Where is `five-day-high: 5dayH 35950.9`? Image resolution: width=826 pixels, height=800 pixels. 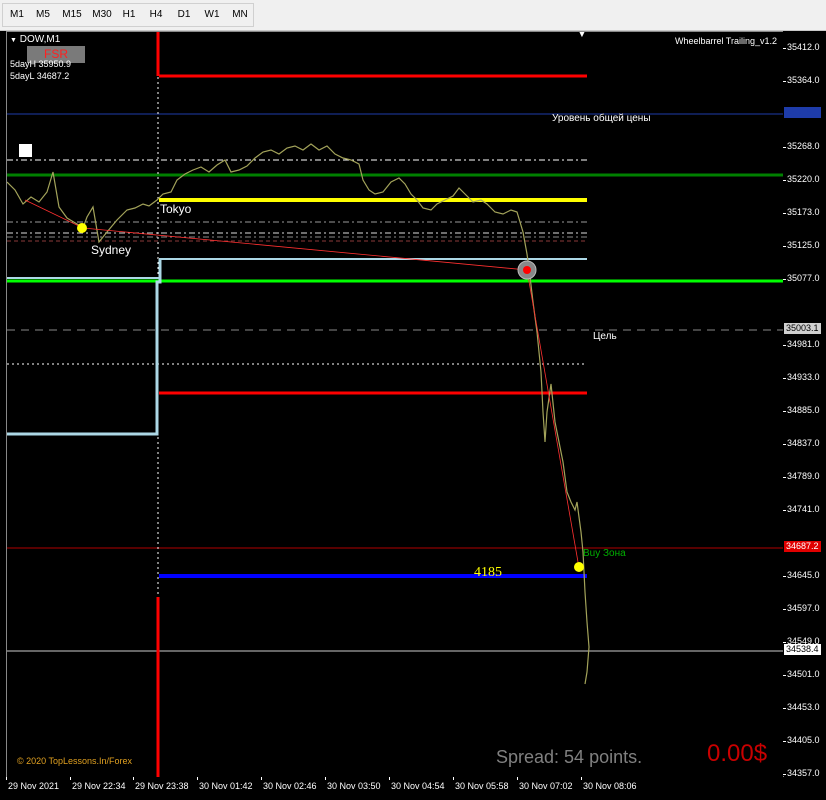 five-day-high: 5dayH 35950.9 is located at coordinates (41, 64).